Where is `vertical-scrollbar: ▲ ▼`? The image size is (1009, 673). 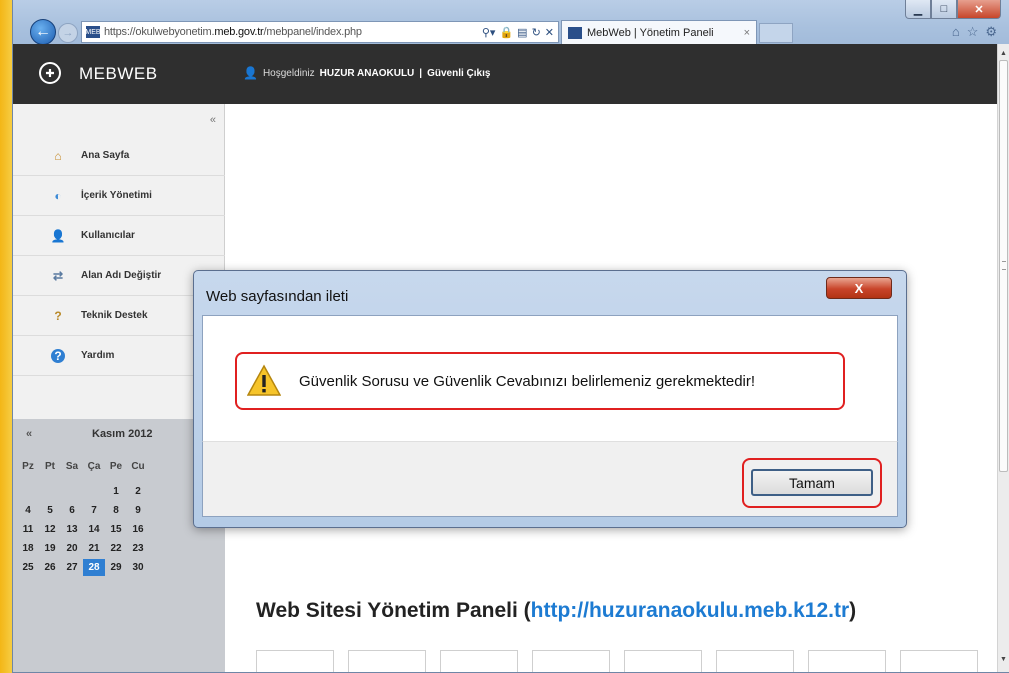 vertical-scrollbar: ▲ ▼ is located at coordinates (1003, 358).